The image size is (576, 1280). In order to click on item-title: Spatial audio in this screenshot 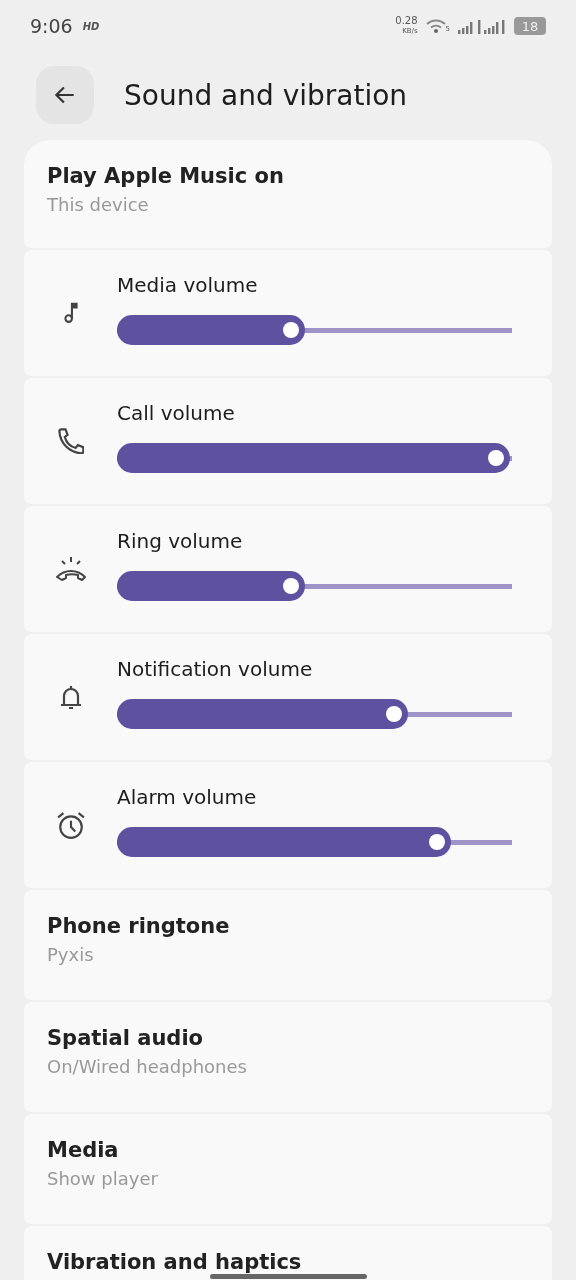, I will do `click(126, 1038)`.